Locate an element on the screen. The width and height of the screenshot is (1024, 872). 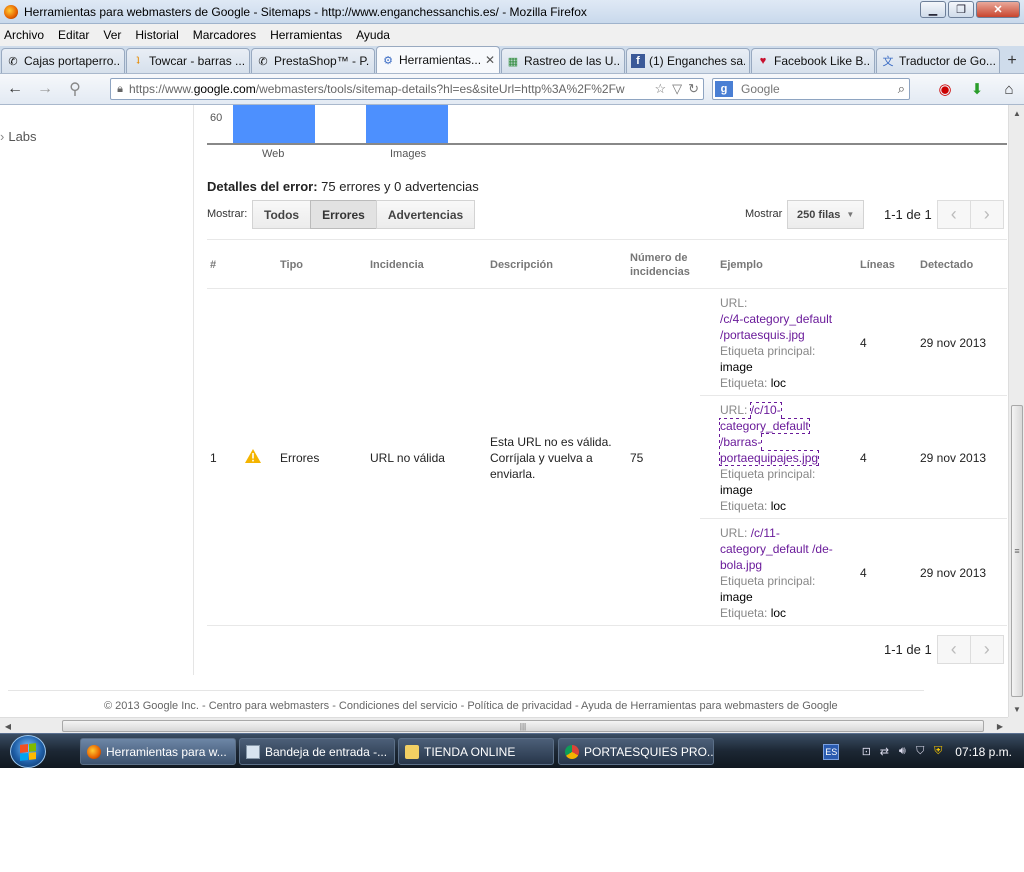
scroll-right-icon: ▶ is located at coordinates (1000, 726).